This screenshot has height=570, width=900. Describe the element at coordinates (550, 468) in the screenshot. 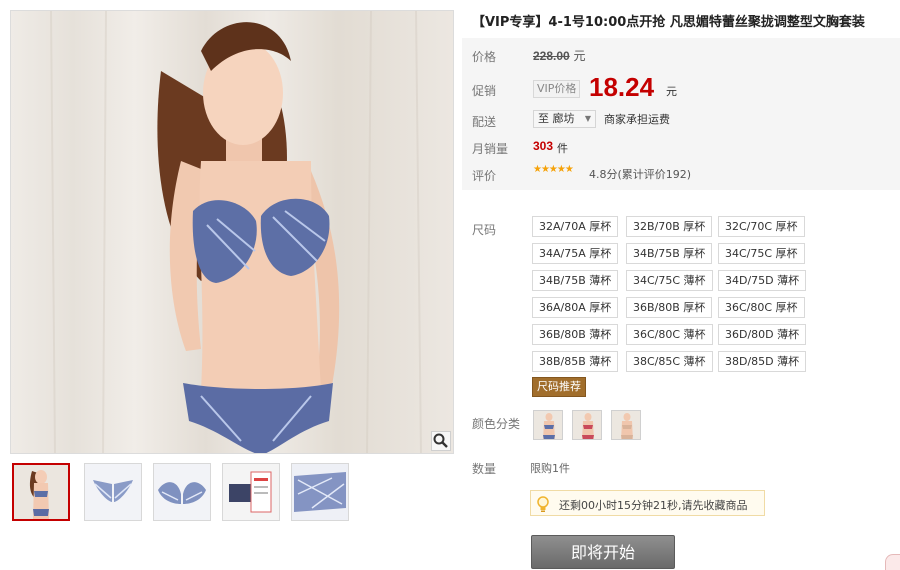

I see `quantity-limit: 限购1件` at that location.